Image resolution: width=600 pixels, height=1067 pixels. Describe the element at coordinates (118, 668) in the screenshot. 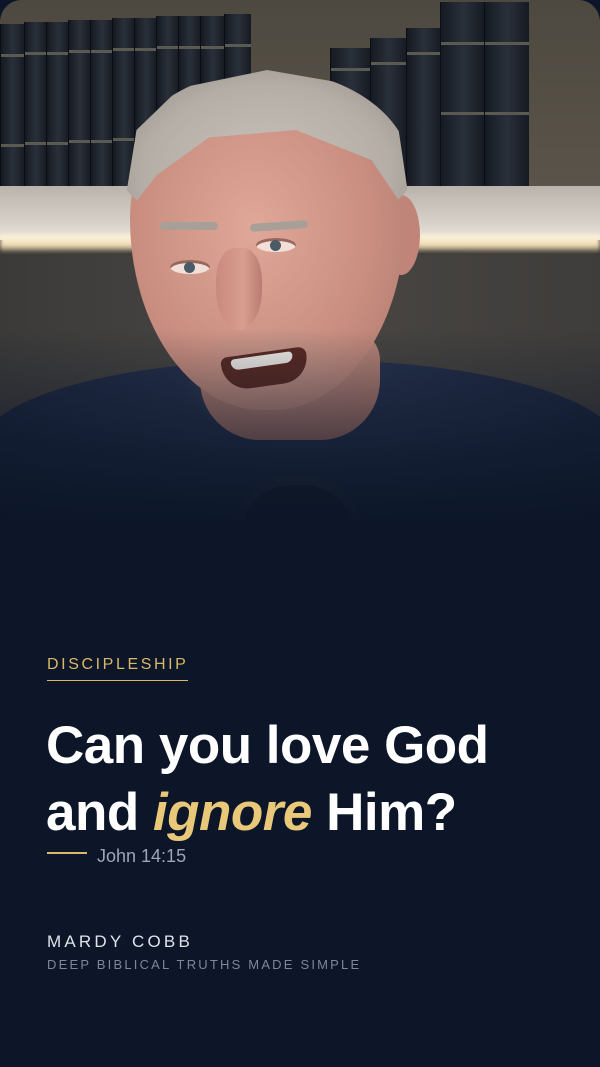

I see `category-label: DISCIPLESHIP` at that location.